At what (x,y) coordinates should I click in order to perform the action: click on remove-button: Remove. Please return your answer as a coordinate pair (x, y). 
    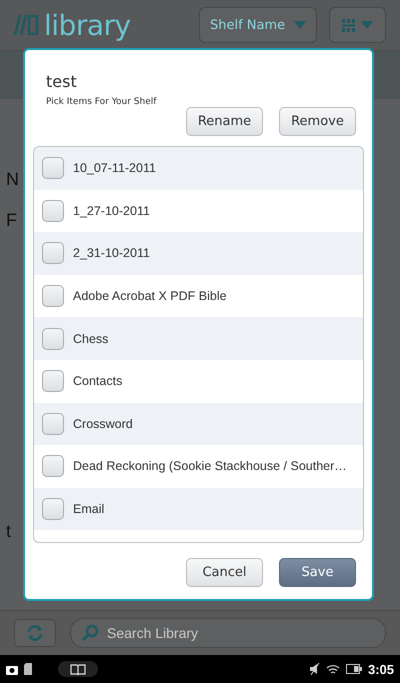
    Looking at the image, I should click on (317, 121).